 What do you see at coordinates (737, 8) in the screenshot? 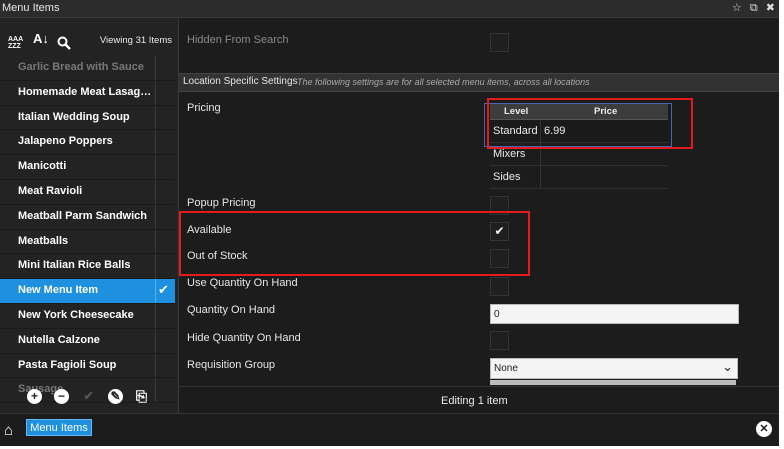
I see `favorite-icon: ☆` at bounding box center [737, 8].